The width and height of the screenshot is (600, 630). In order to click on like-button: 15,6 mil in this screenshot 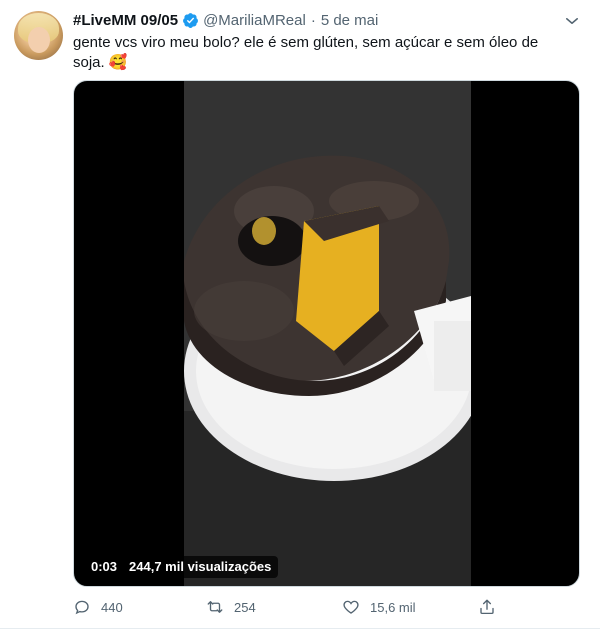, I will do `click(379, 607)`.